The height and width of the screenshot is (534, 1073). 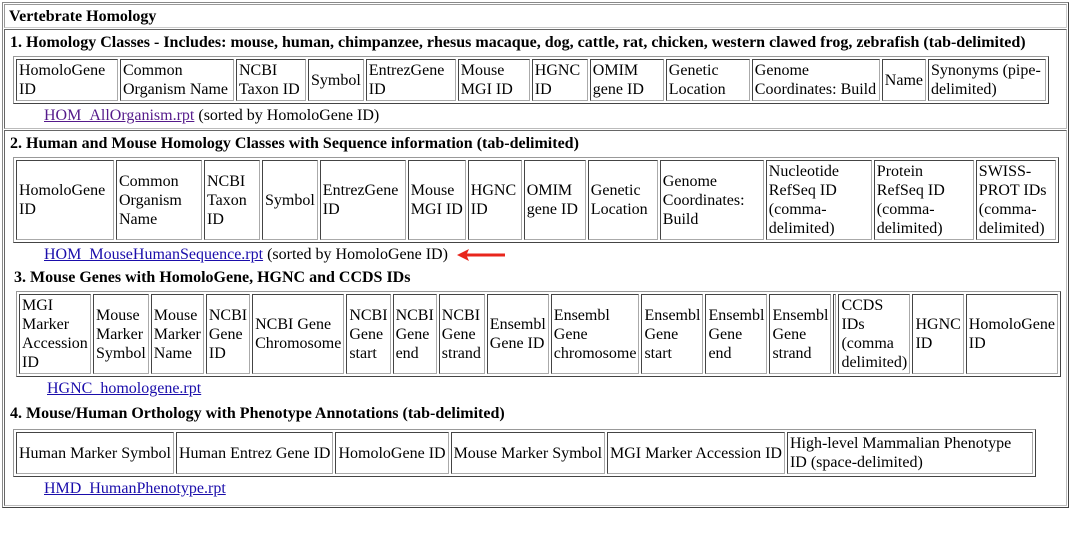 What do you see at coordinates (119, 115) in the screenshot?
I see `file-link-hom-allorganism: HOM_AllOrganism.rpt` at bounding box center [119, 115].